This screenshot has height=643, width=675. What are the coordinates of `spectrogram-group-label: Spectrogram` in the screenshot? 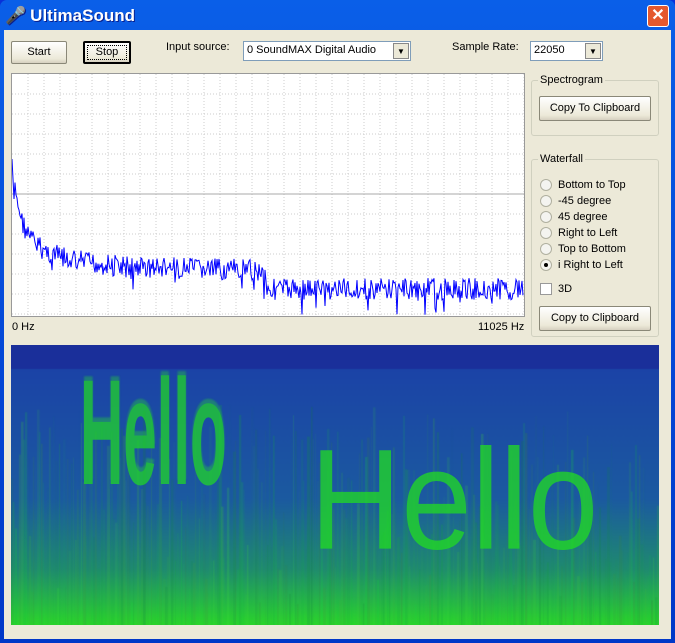 It's located at (571, 80).